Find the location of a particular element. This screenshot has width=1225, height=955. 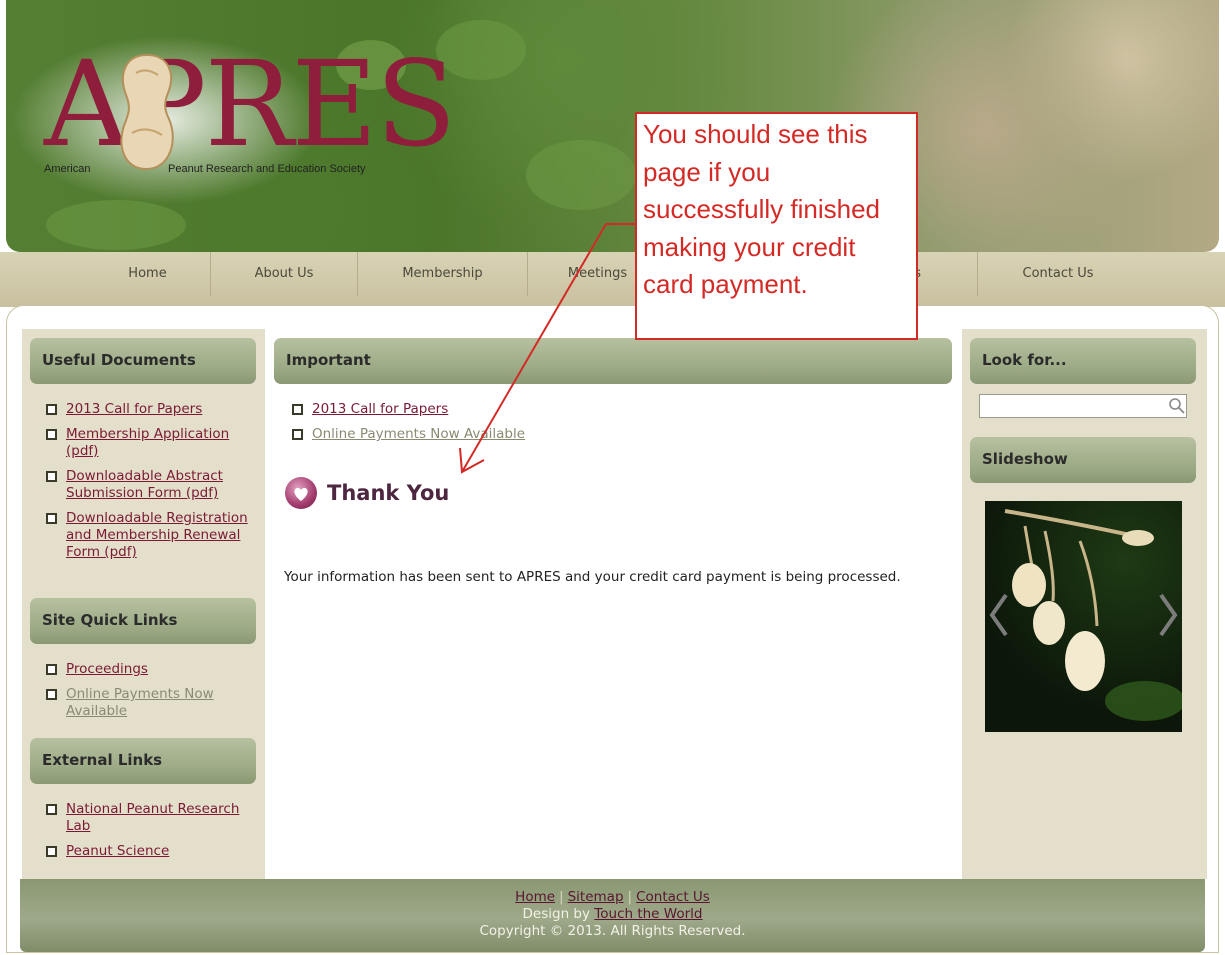

footer-copyright: Copyright © 2013. All Rights Reserved. is located at coordinates (612, 931).